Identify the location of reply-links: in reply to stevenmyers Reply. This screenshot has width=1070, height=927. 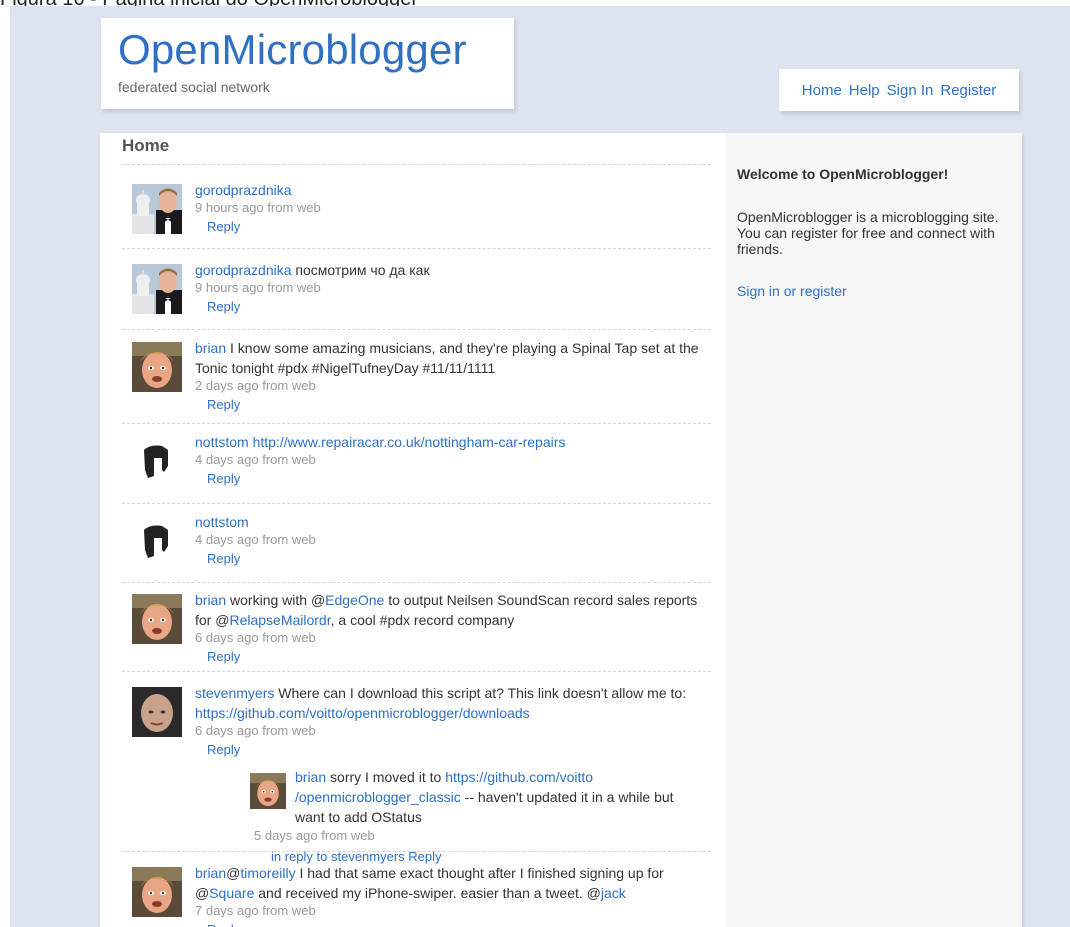
(356, 856).